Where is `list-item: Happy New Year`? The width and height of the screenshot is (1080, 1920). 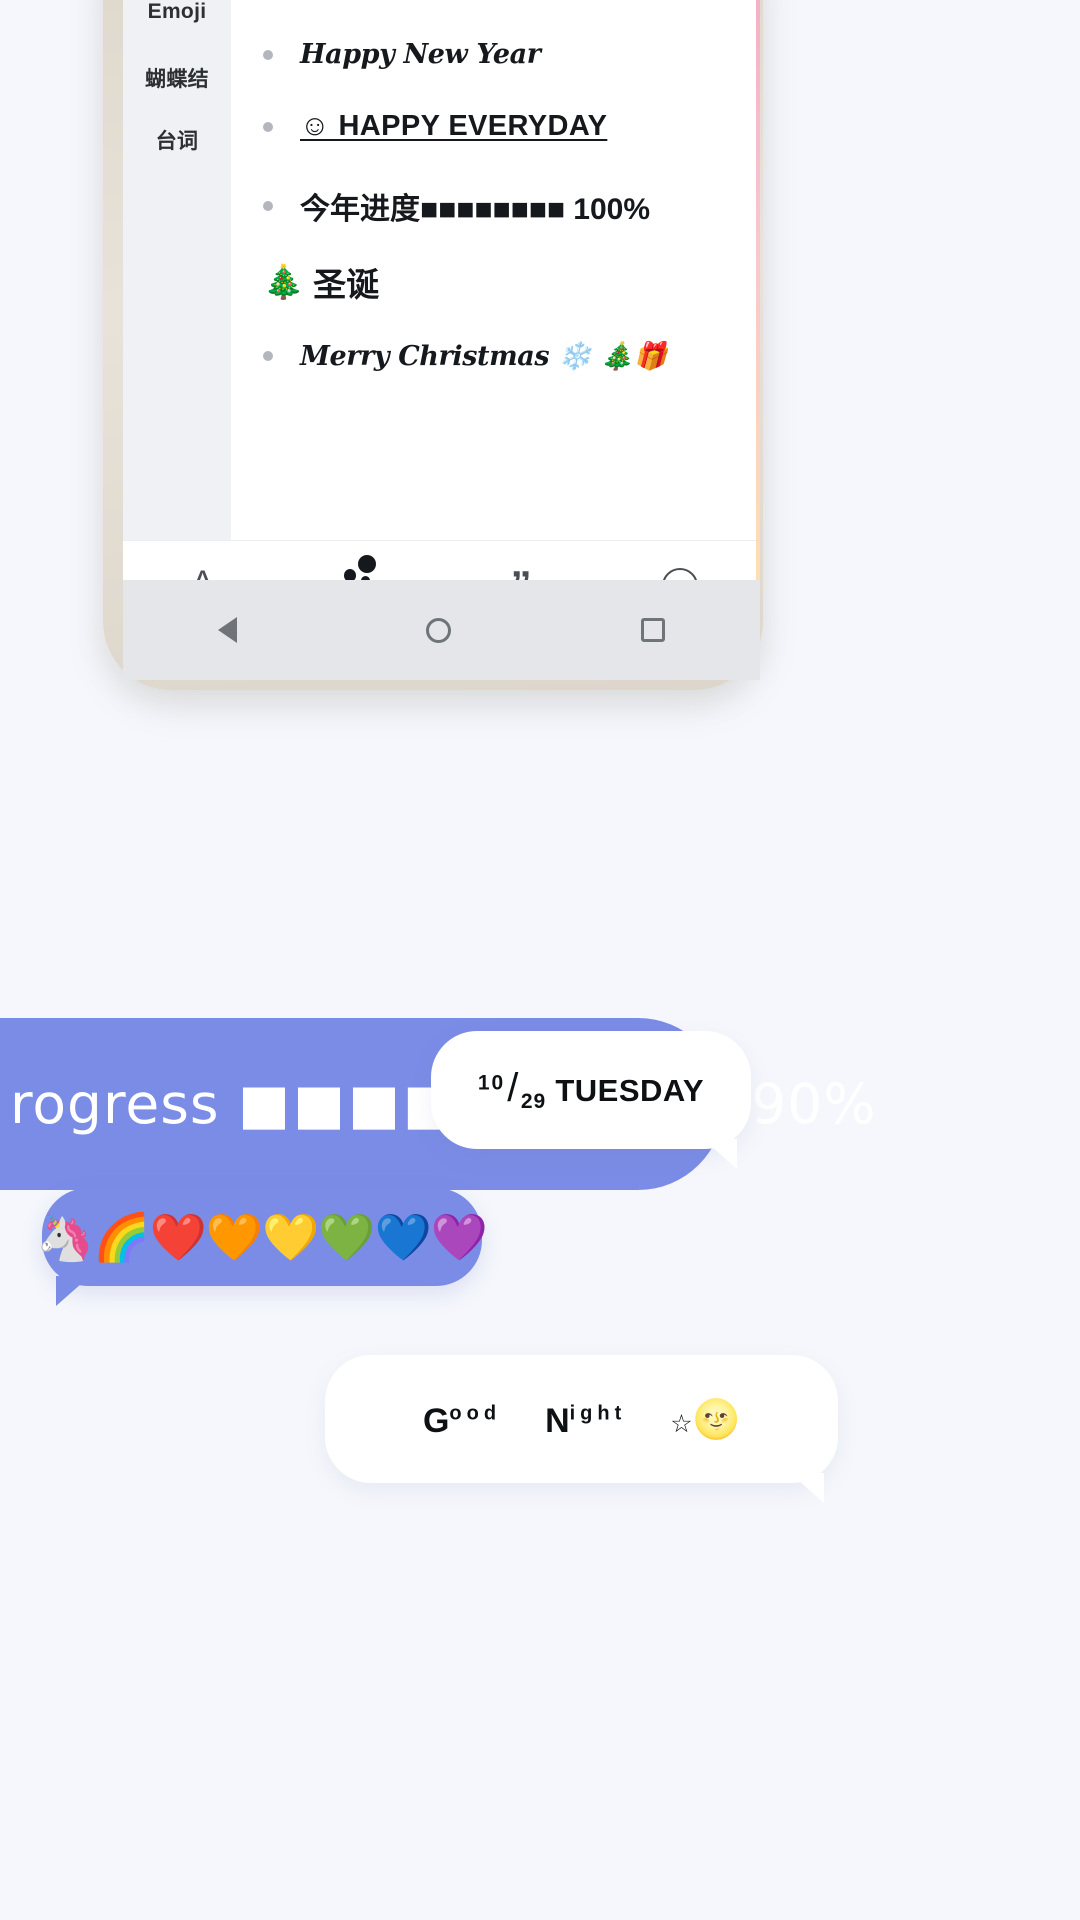
list-item: Happy New Year is located at coordinates (386, 54).